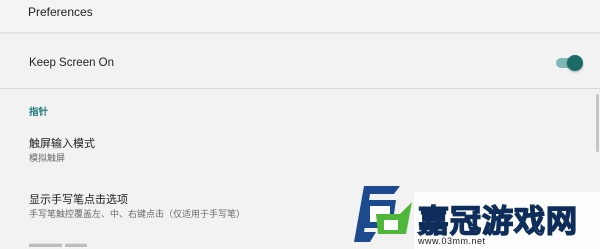  What do you see at coordinates (72, 63) in the screenshot?
I see `keep-screen-on-label: Keep Screen On` at bounding box center [72, 63].